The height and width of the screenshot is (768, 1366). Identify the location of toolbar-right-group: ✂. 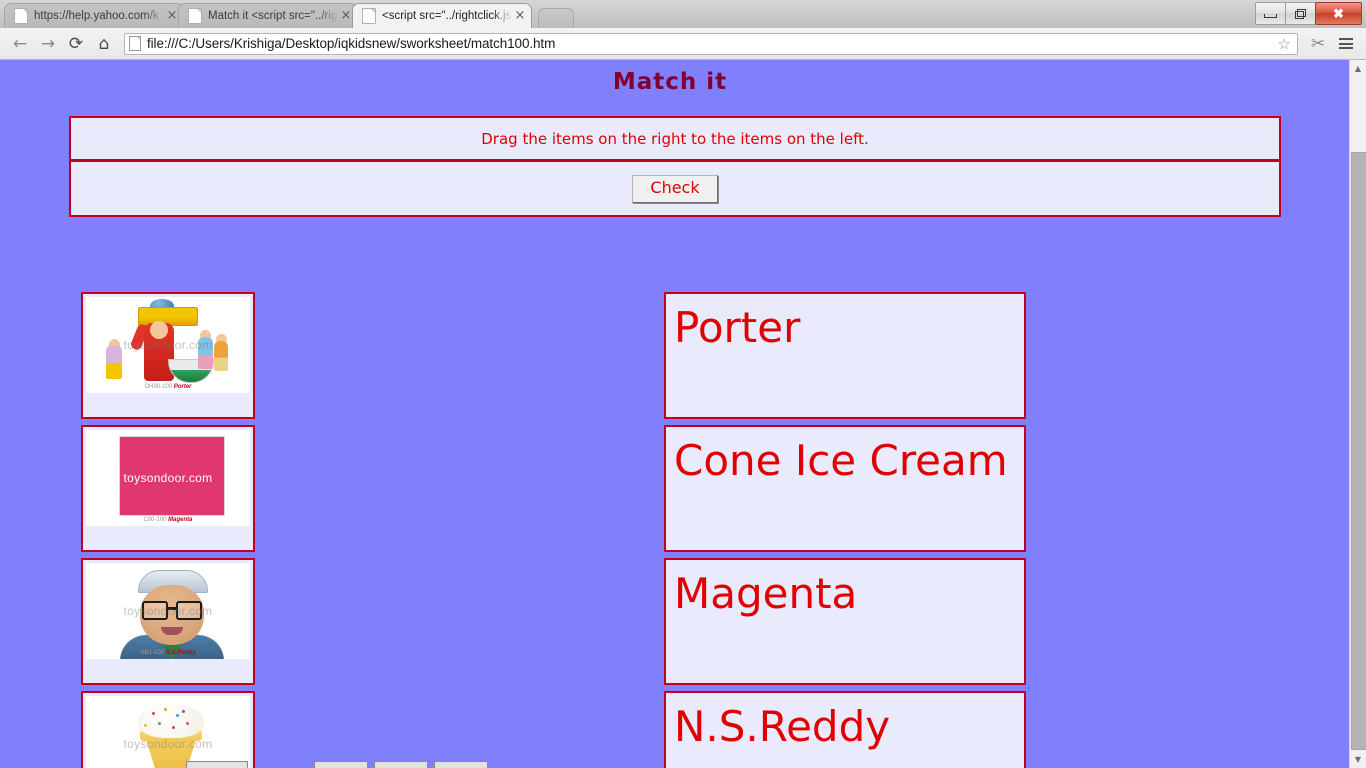
(1332, 44).